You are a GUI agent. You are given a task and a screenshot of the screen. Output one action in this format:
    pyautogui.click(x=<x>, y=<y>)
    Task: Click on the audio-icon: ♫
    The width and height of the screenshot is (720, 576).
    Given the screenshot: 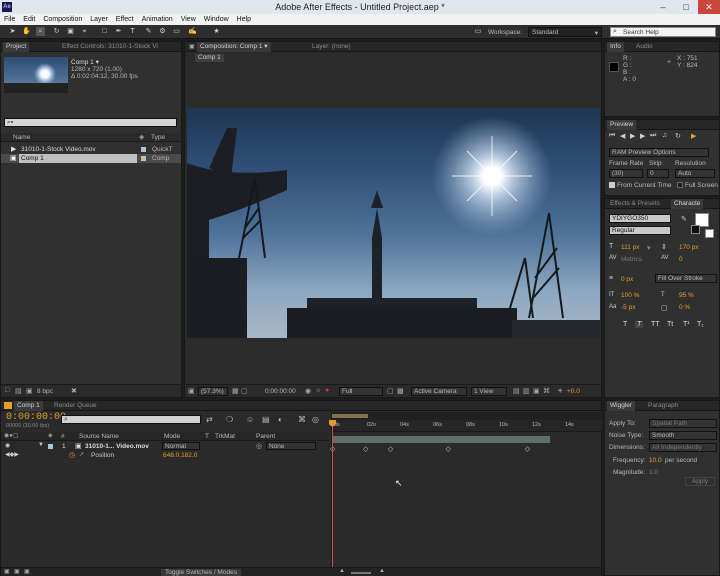 What is the action you would take?
    pyautogui.click(x=664, y=135)
    